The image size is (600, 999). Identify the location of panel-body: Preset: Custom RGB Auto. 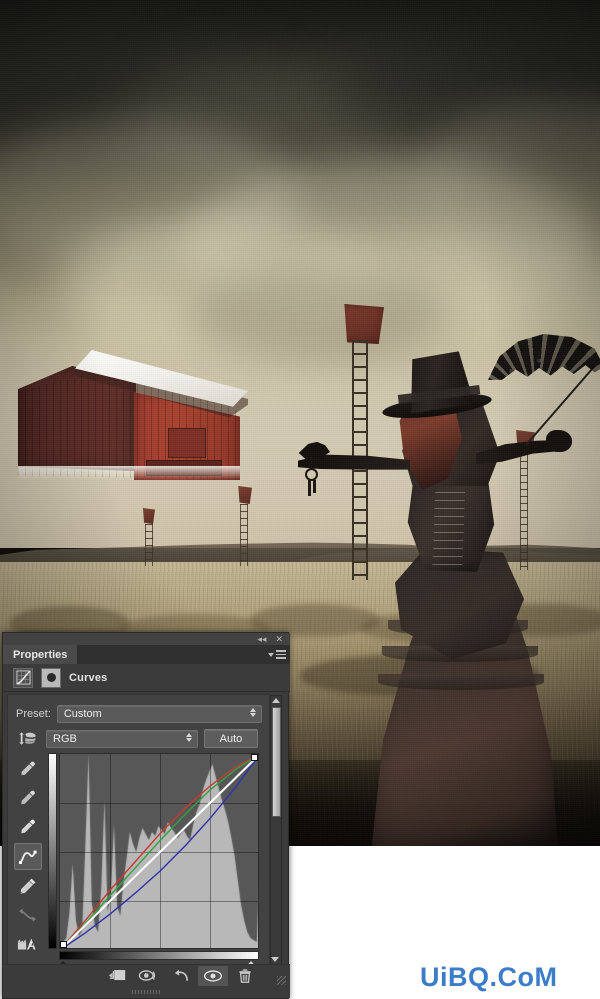
(138, 831).